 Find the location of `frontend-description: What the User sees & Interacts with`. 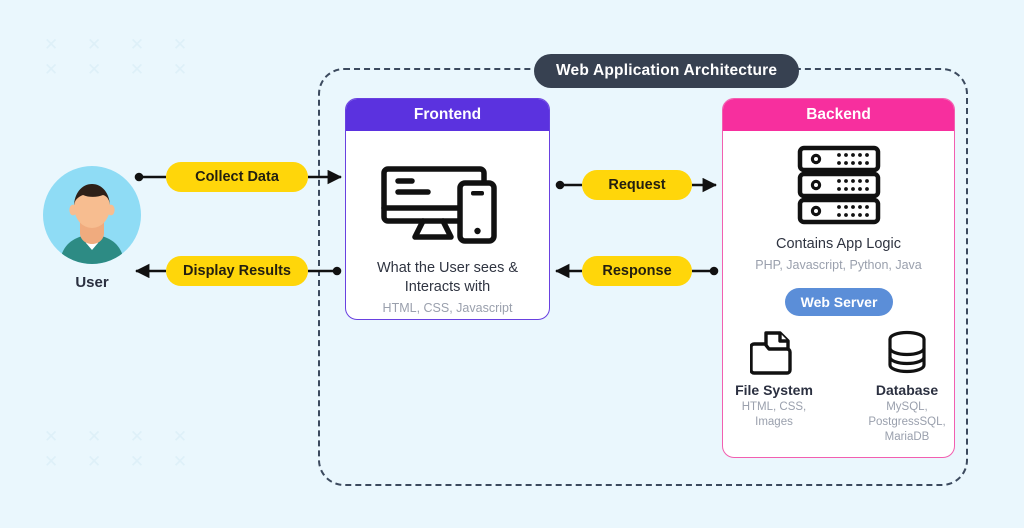

frontend-description: What the User sees & Interacts with is located at coordinates (447, 277).